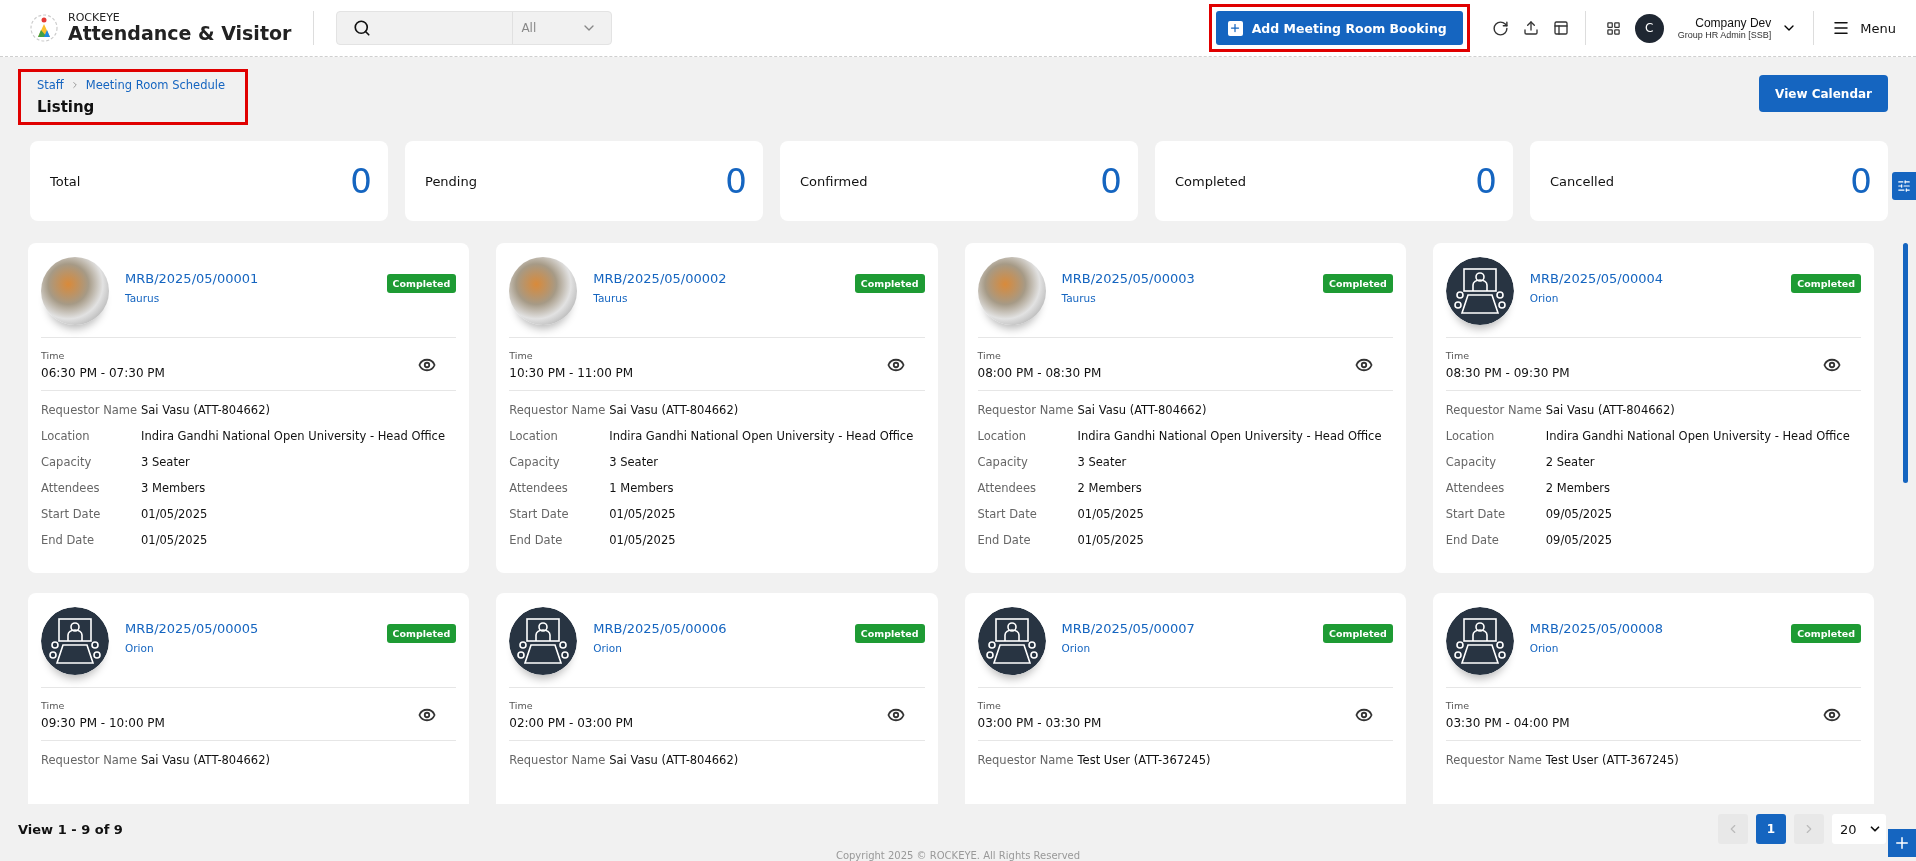 The image size is (1916, 861). What do you see at coordinates (1902, 843) in the screenshot?
I see `add-floating-button` at bounding box center [1902, 843].